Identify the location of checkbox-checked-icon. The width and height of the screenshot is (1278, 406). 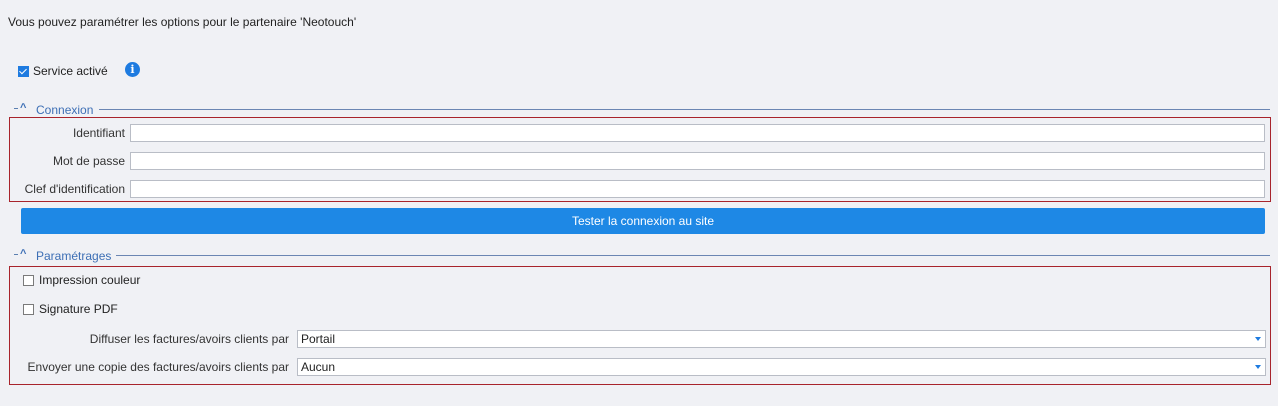
(23, 71).